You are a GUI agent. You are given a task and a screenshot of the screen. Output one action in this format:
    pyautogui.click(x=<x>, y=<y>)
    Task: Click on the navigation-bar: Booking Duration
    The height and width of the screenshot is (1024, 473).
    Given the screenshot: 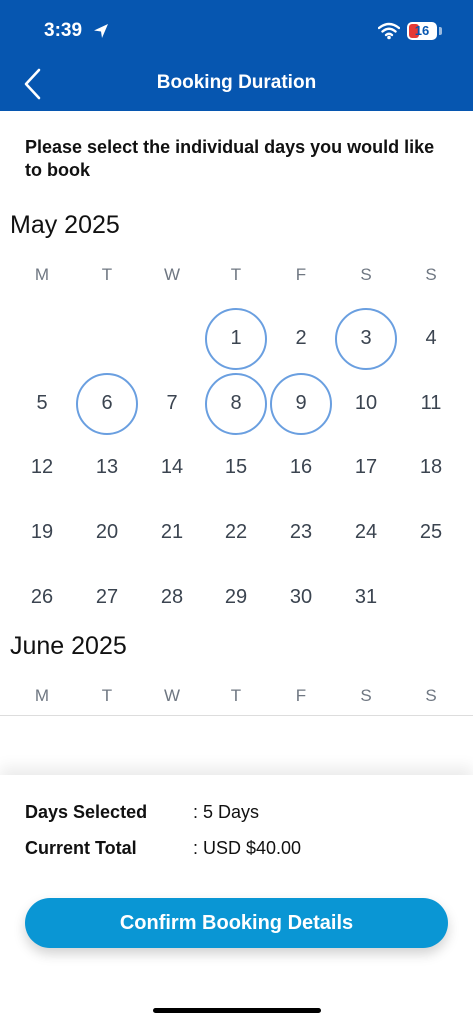 What is the action you would take?
    pyautogui.click(x=236, y=83)
    